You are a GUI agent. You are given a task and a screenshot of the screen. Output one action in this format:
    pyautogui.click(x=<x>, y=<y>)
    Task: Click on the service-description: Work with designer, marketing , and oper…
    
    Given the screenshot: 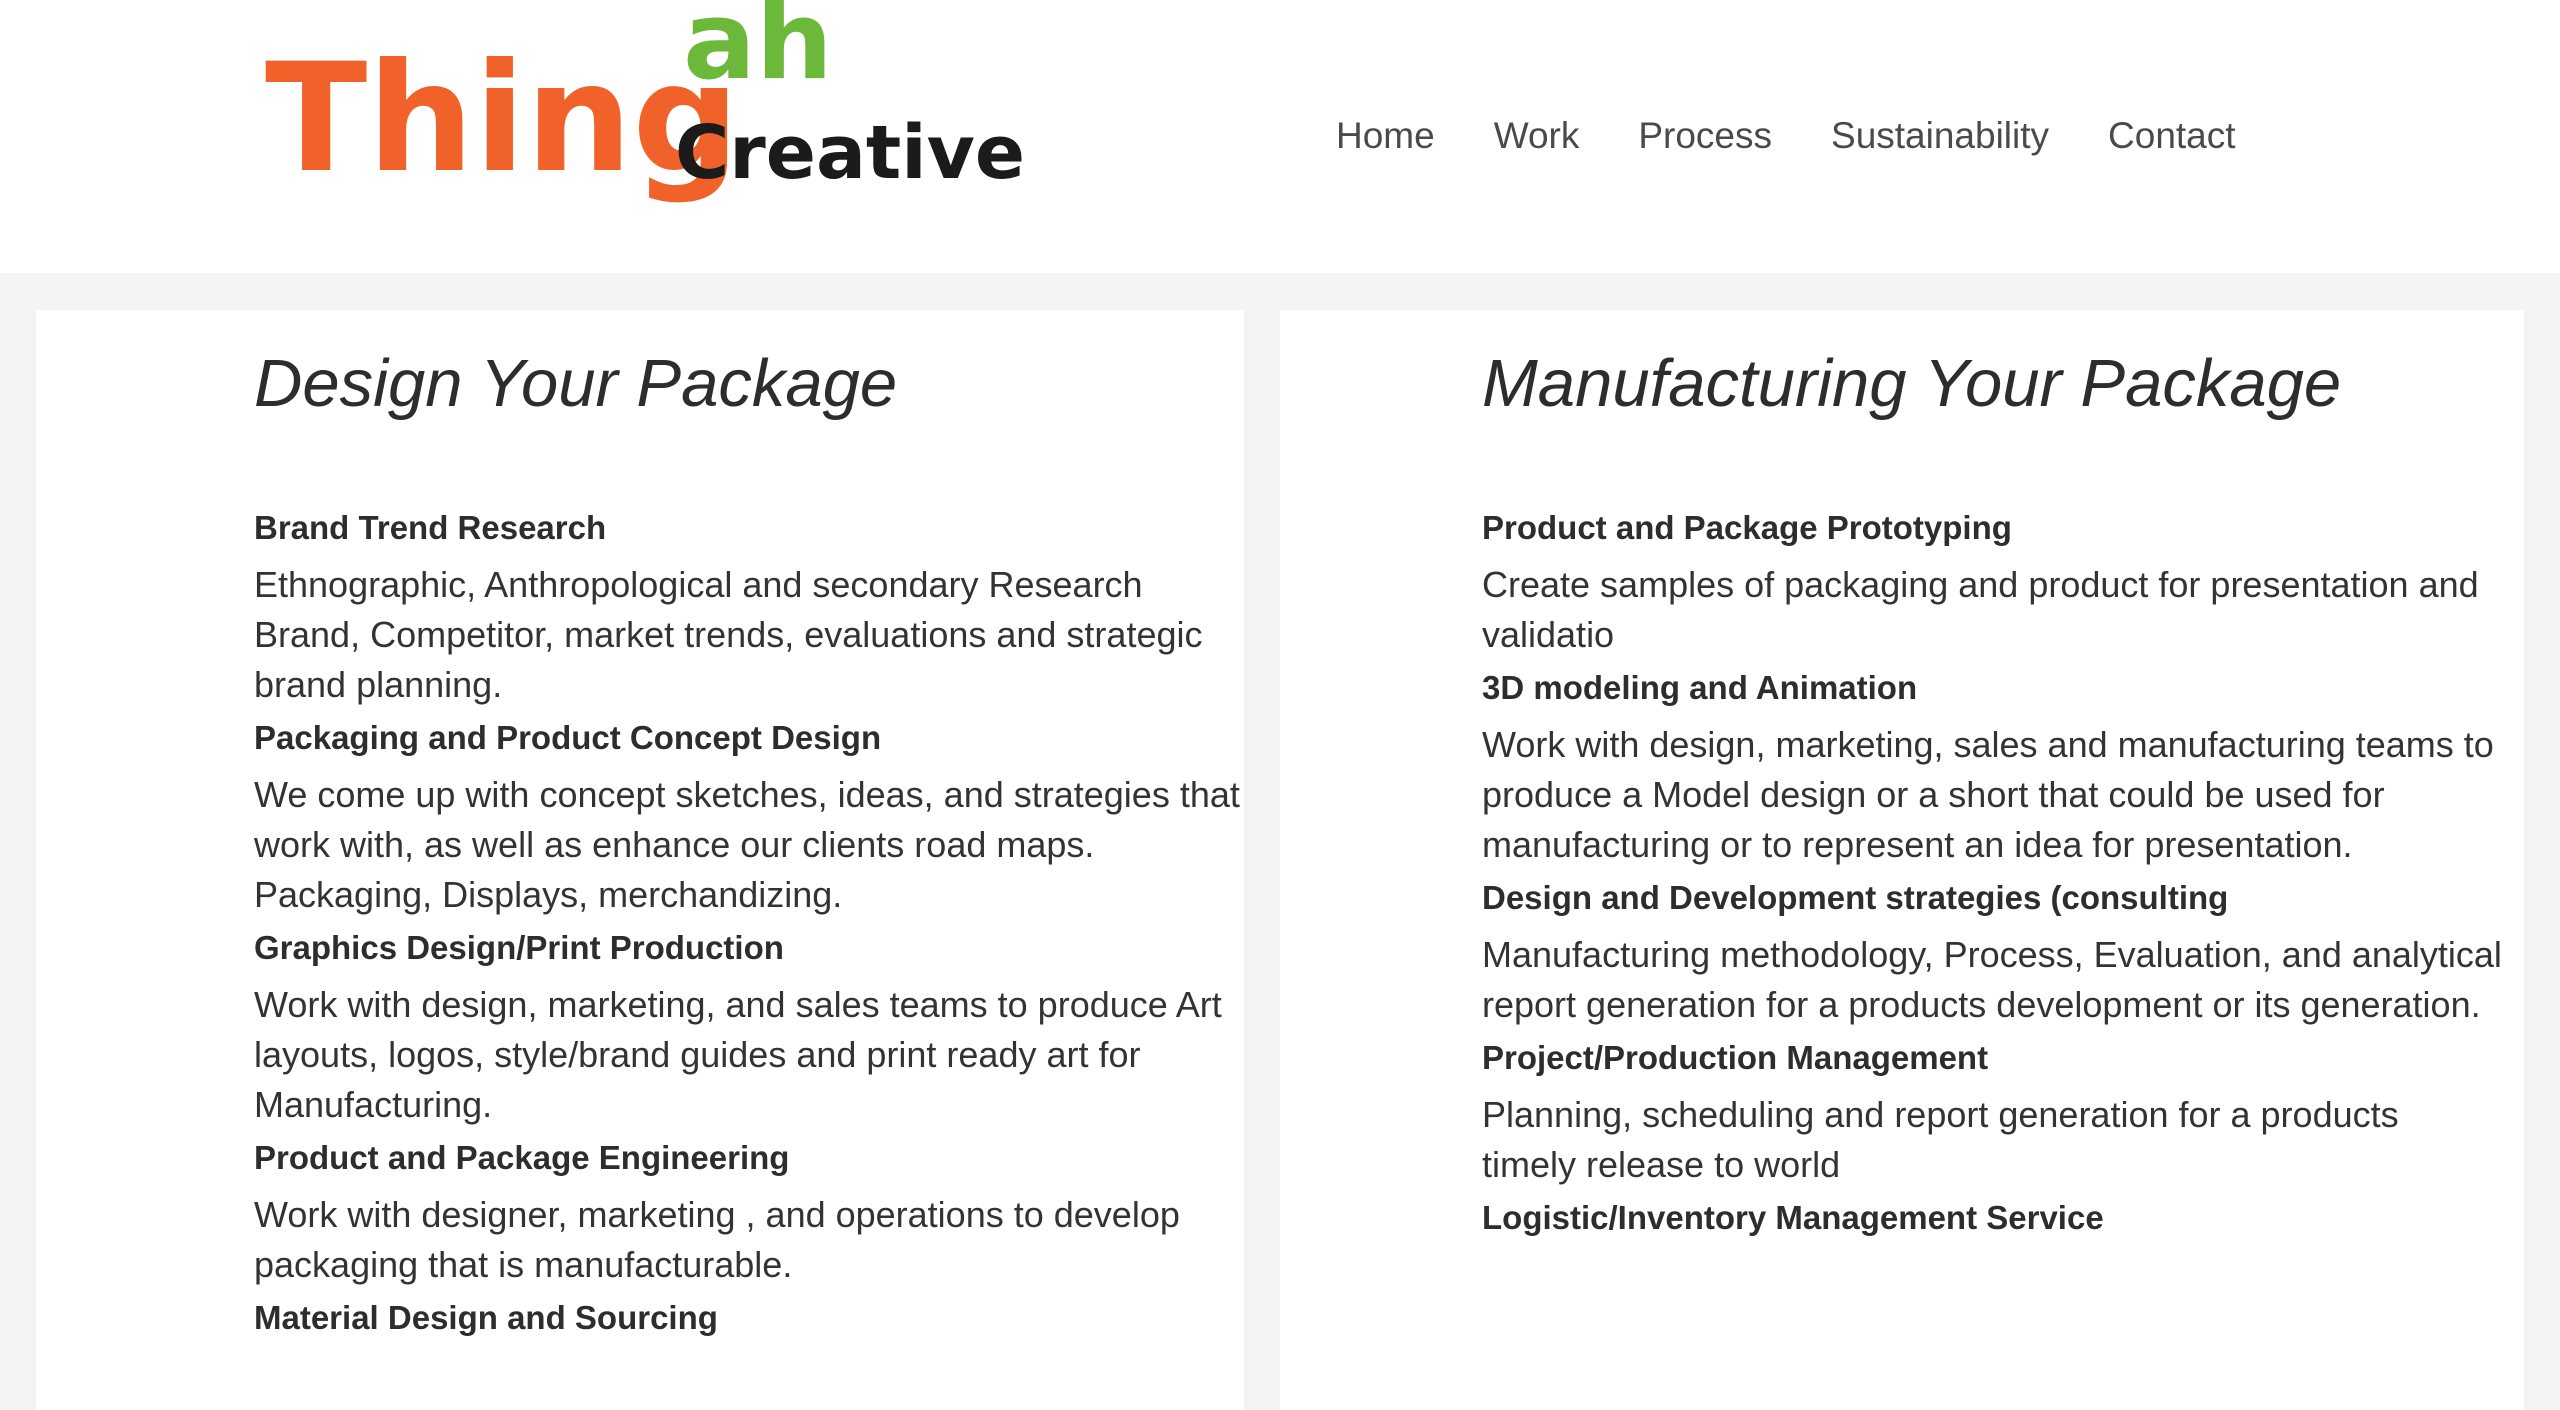 What is the action you would take?
    pyautogui.click(x=717, y=1239)
    